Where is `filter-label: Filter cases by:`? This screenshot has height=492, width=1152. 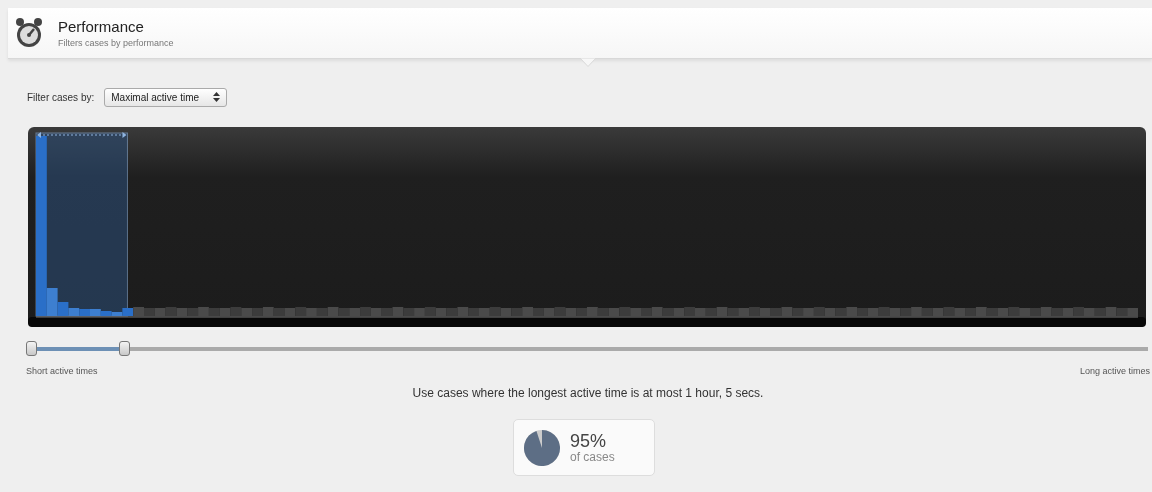 filter-label: Filter cases by: is located at coordinates (61, 97).